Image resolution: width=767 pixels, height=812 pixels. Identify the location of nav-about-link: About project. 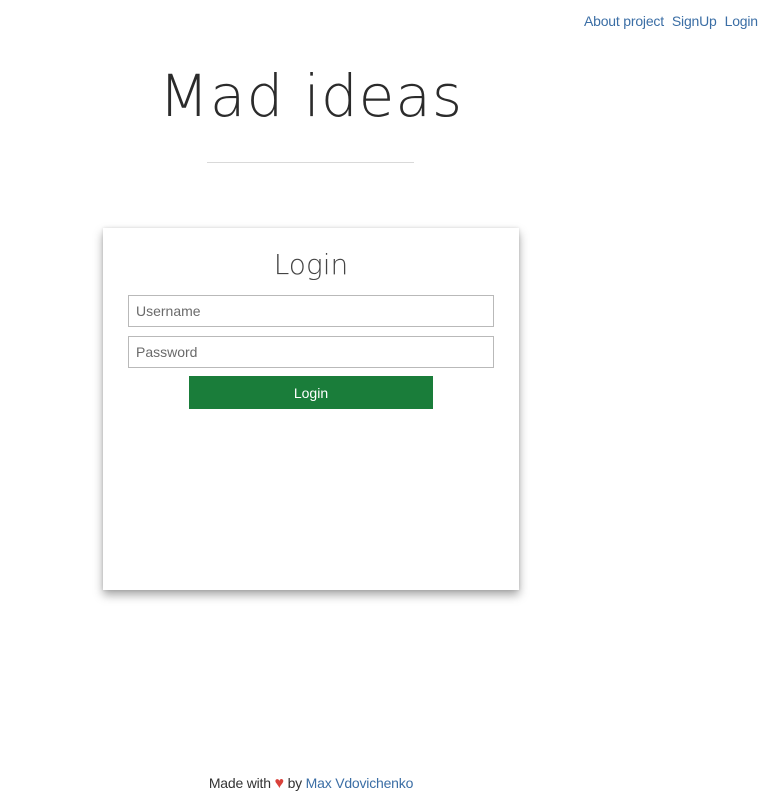
(624, 21).